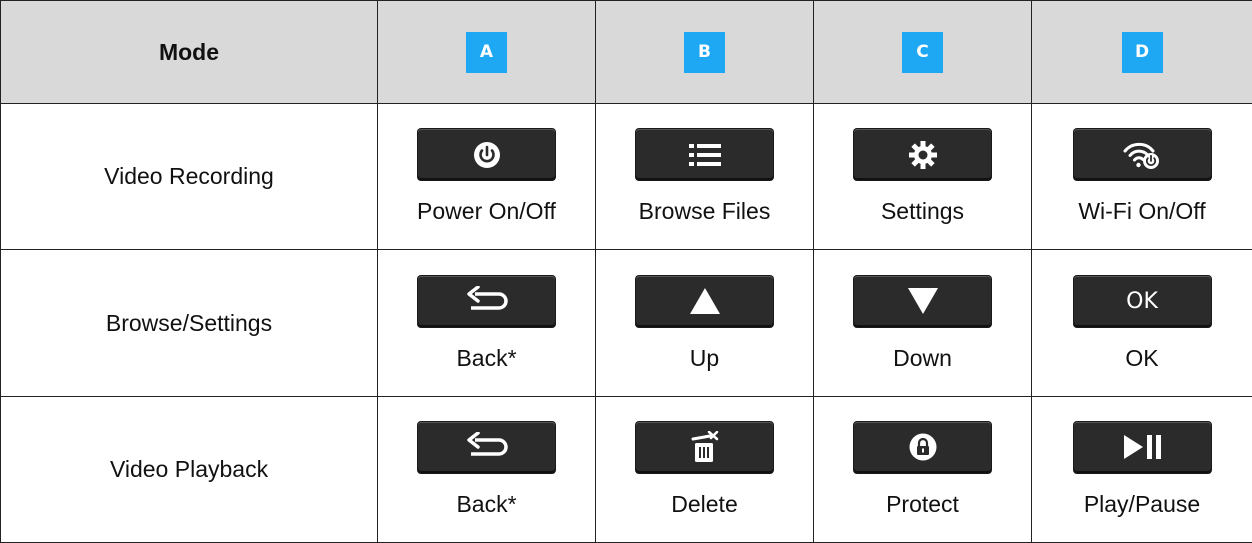 Image resolution: width=1252 pixels, height=543 pixels. I want to click on mode-column-header: Mode, so click(189, 52).